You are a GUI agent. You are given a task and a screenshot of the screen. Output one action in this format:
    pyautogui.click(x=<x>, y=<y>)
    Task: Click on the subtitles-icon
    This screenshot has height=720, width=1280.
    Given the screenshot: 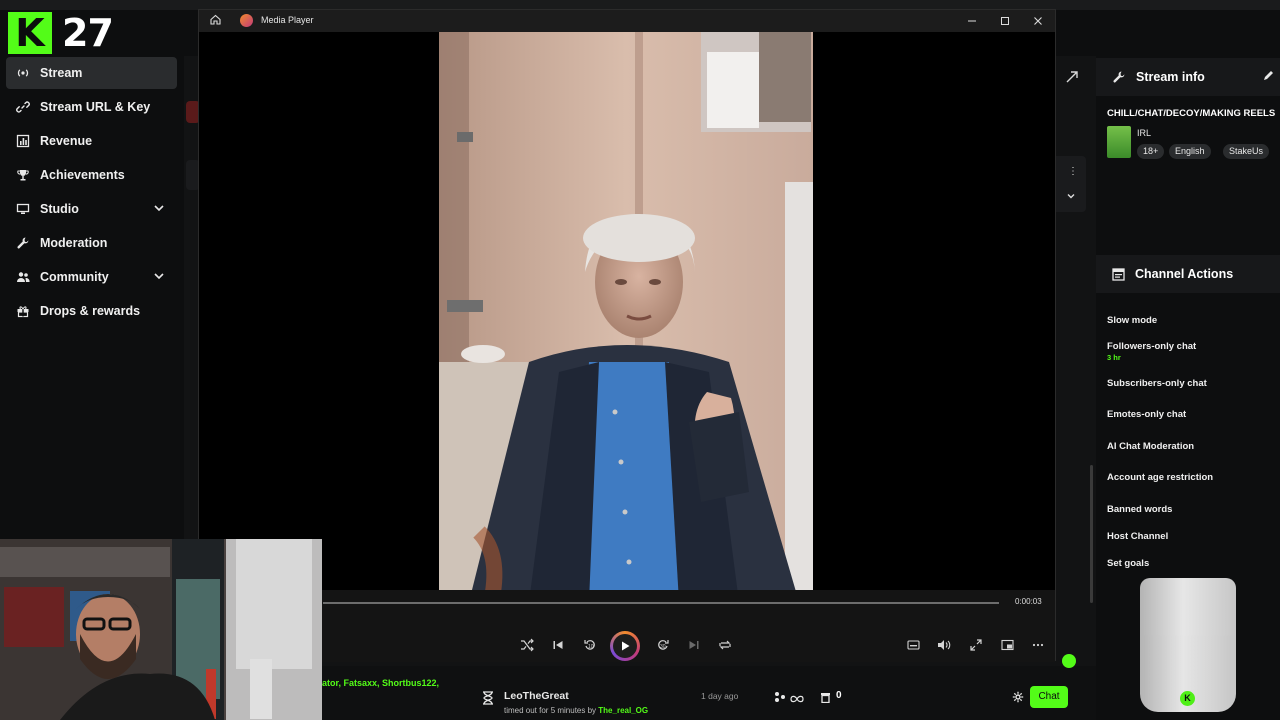 What is the action you would take?
    pyautogui.click(x=913, y=645)
    